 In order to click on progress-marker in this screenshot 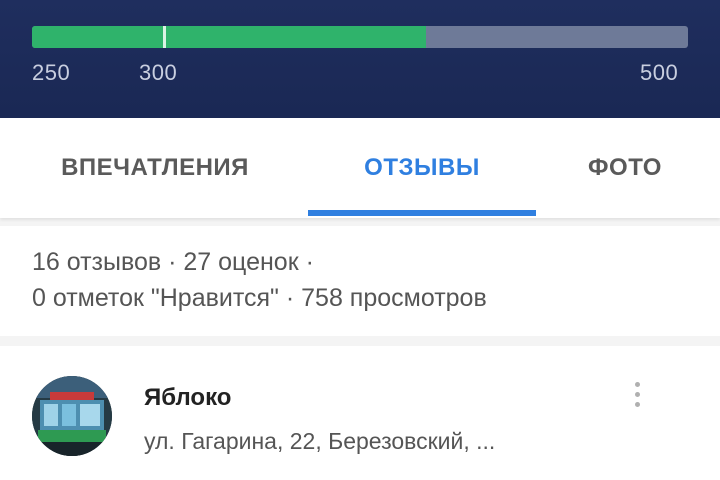, I will do `click(164, 37)`.